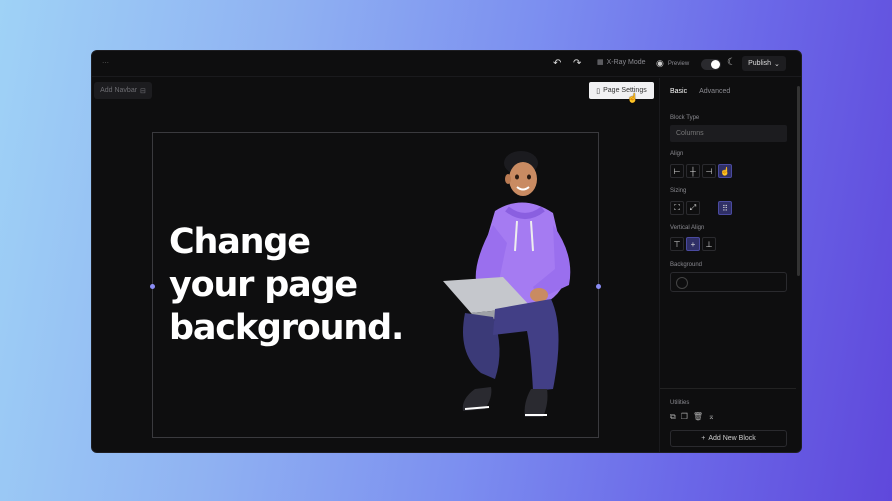 This screenshot has width=892, height=501. What do you see at coordinates (731, 62) in the screenshot?
I see `moon-icon: ☾` at bounding box center [731, 62].